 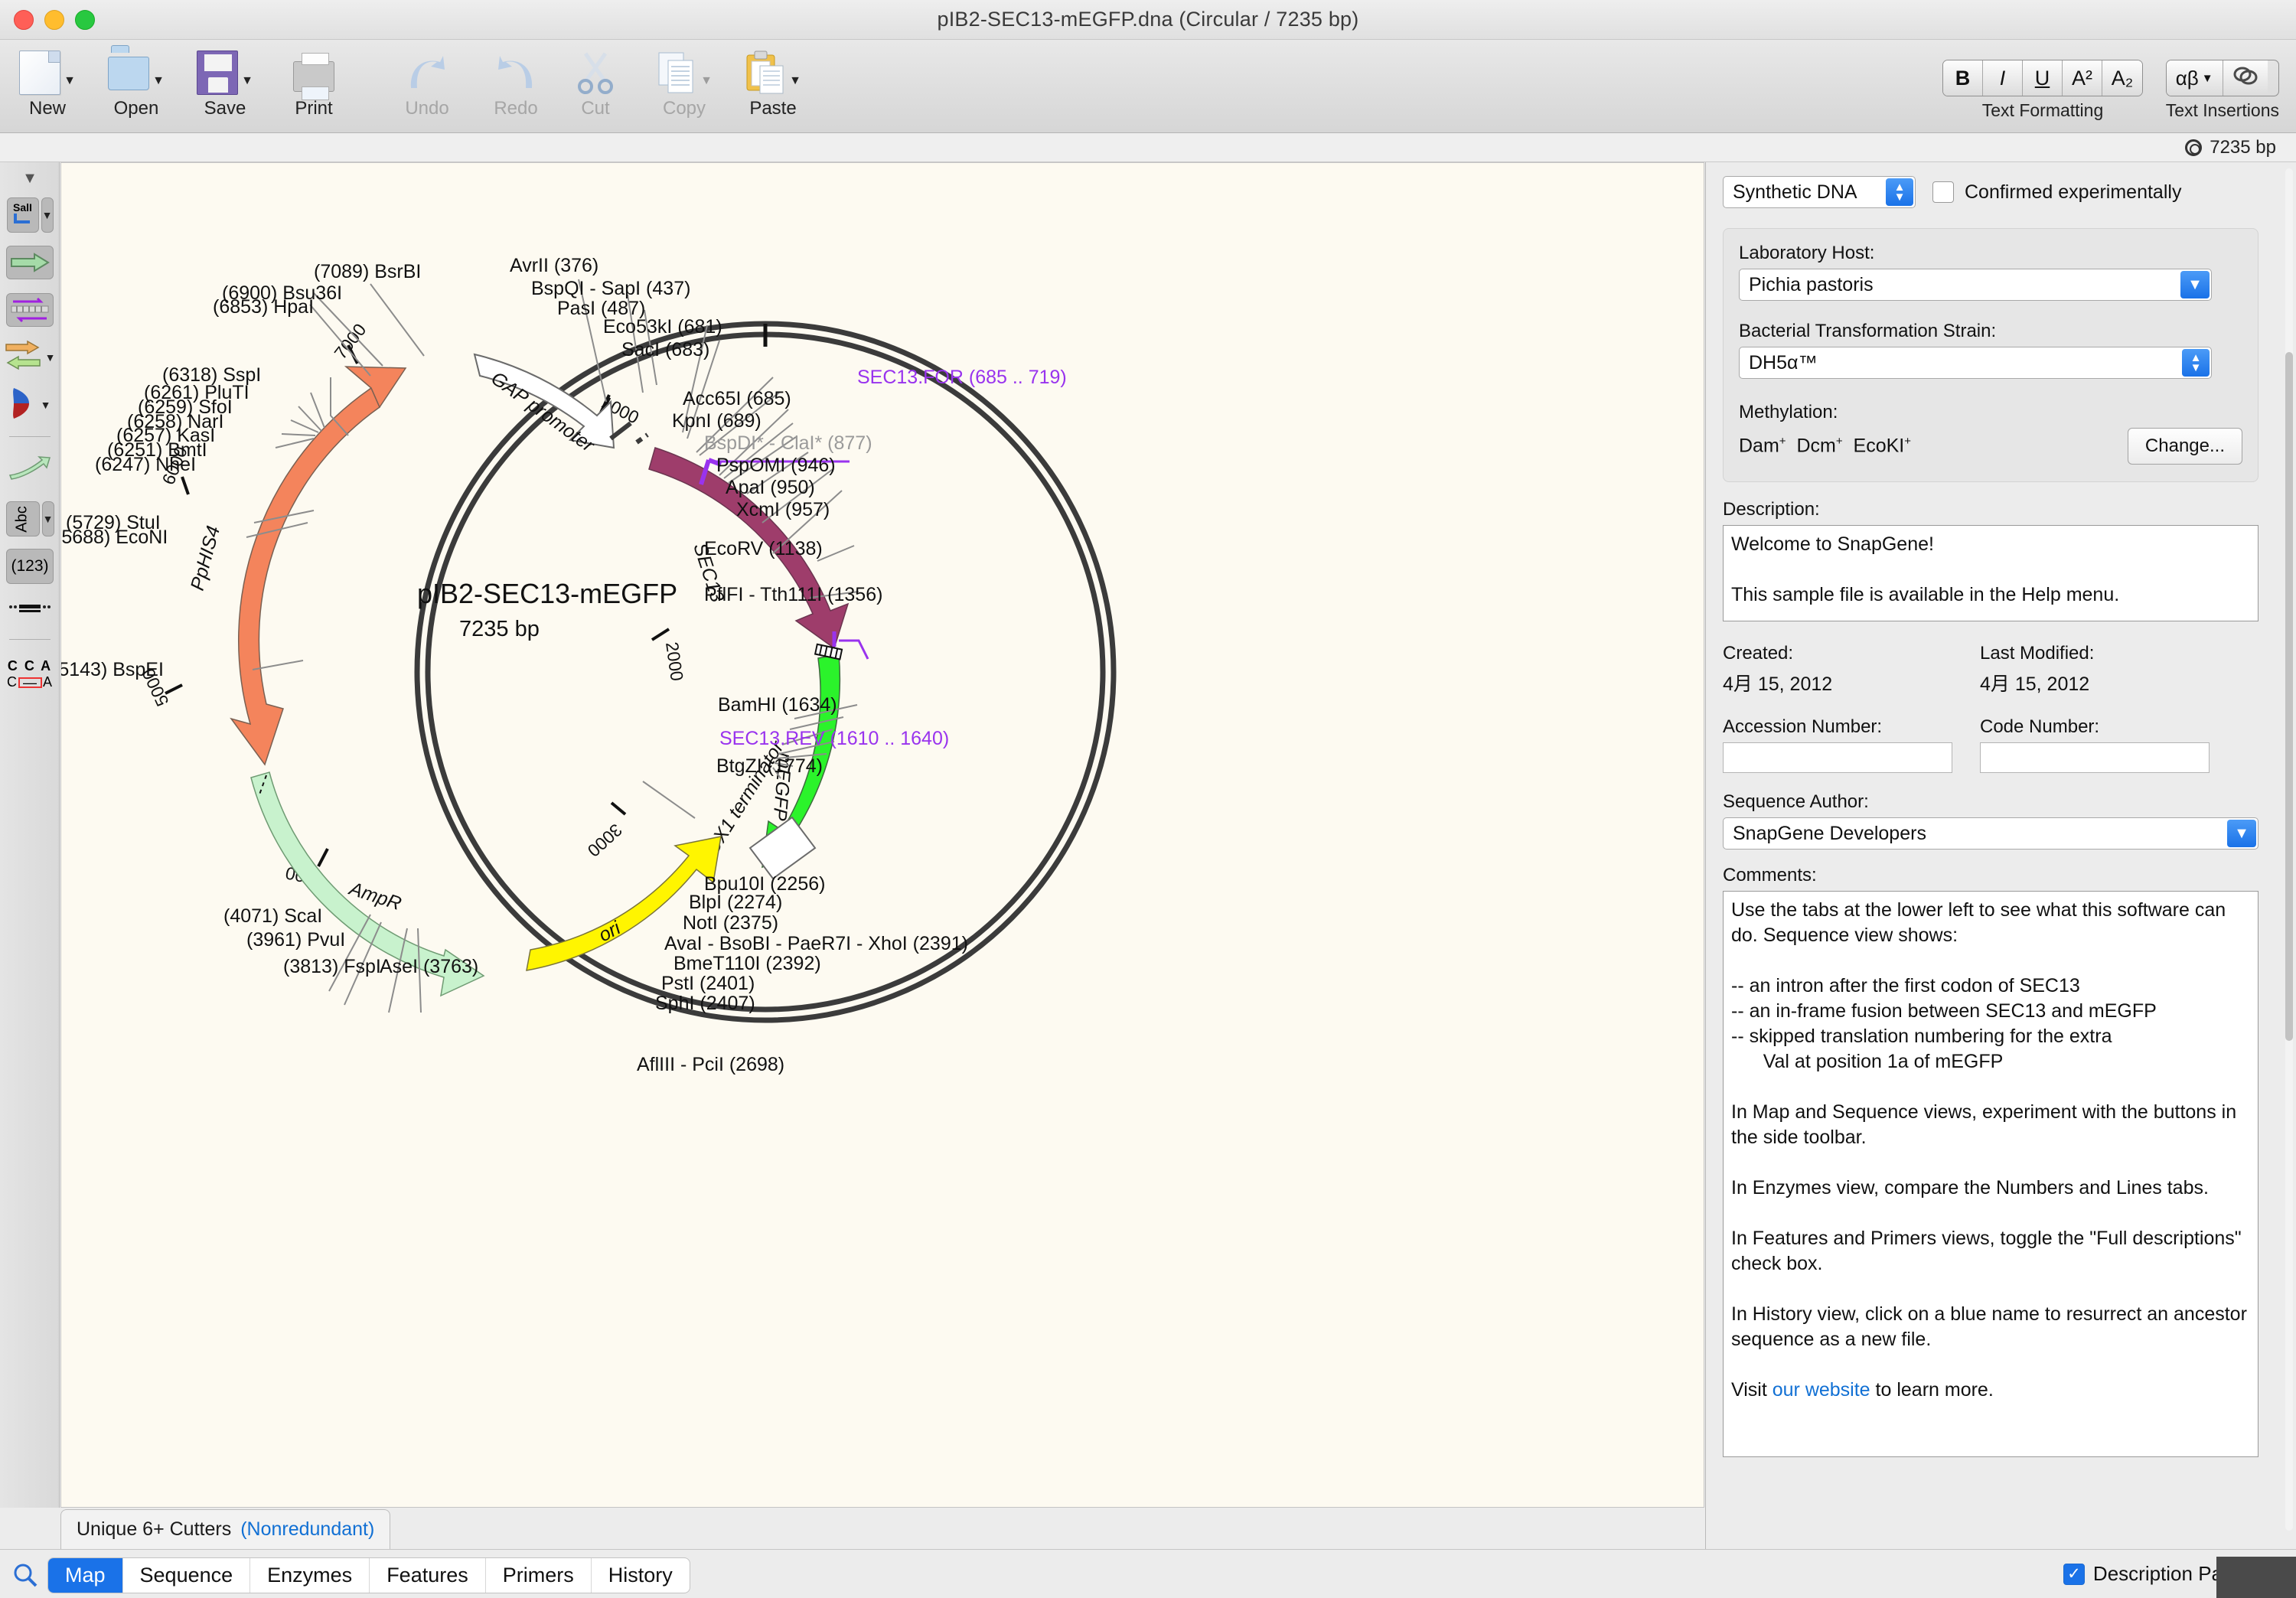 I want to click on comments-website-link: our website, so click(x=1821, y=1390).